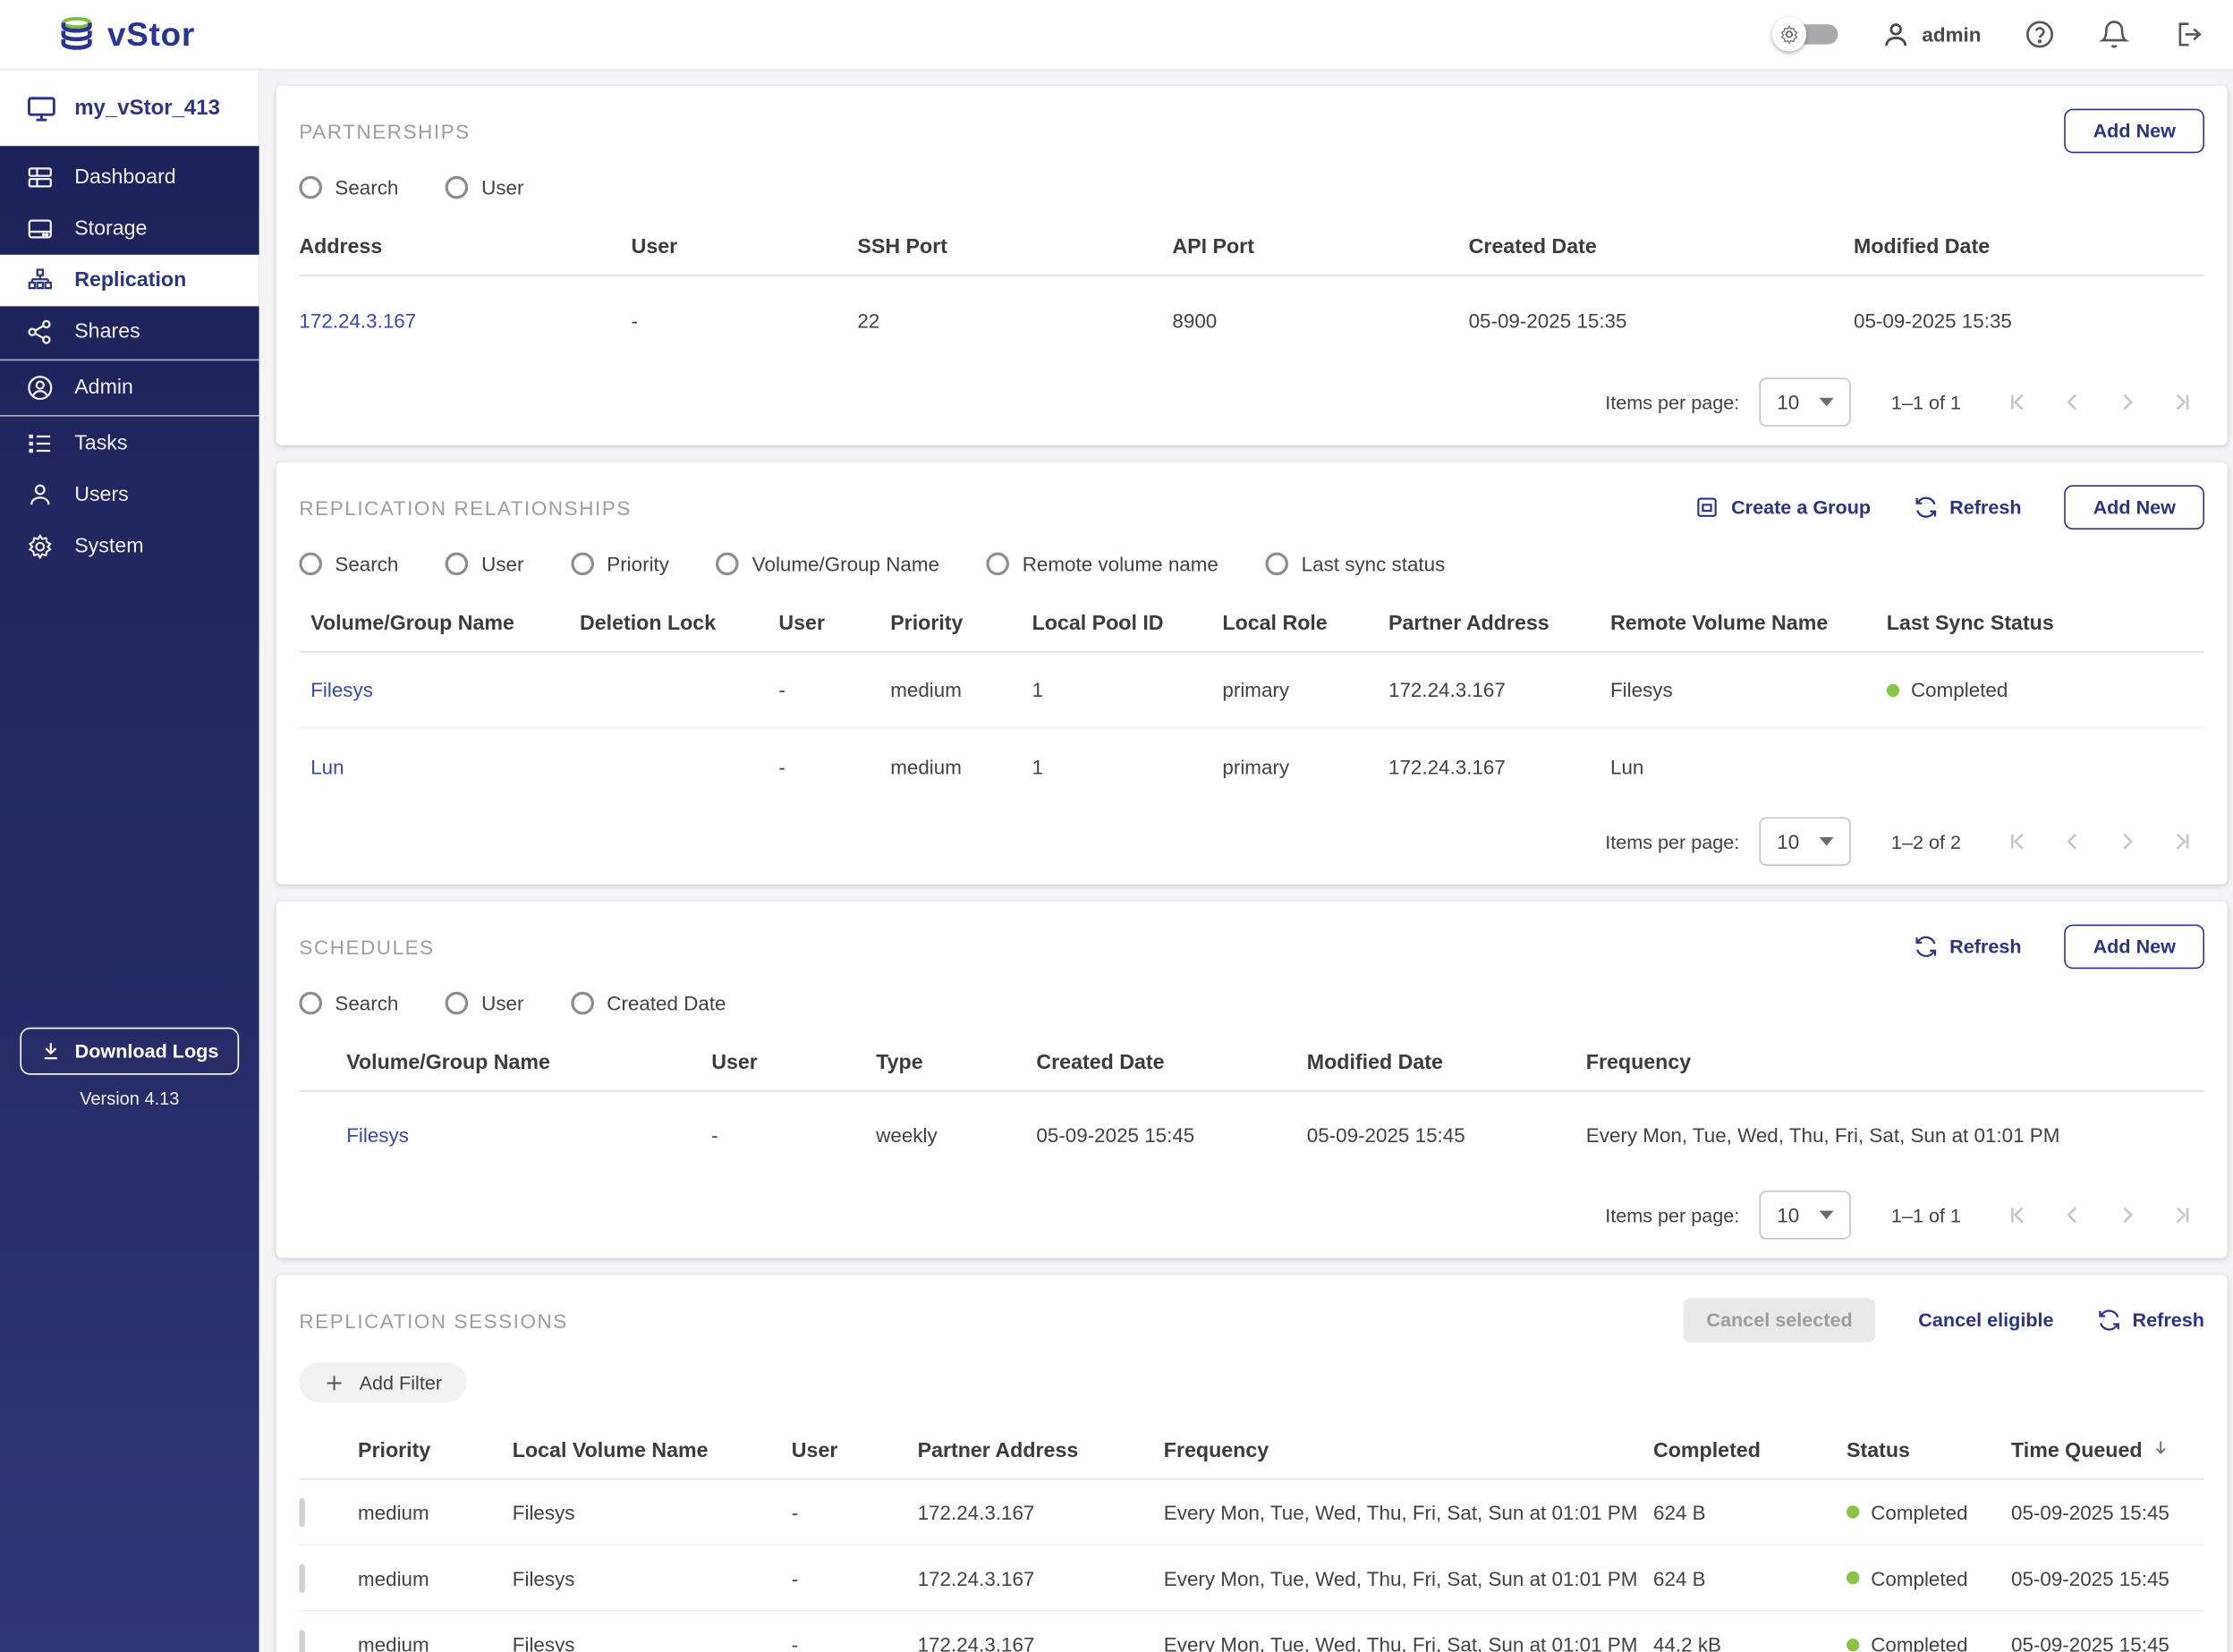 This screenshot has width=2233, height=1652. What do you see at coordinates (129, 332) in the screenshot?
I see `sidebar-item-shares: Shares` at bounding box center [129, 332].